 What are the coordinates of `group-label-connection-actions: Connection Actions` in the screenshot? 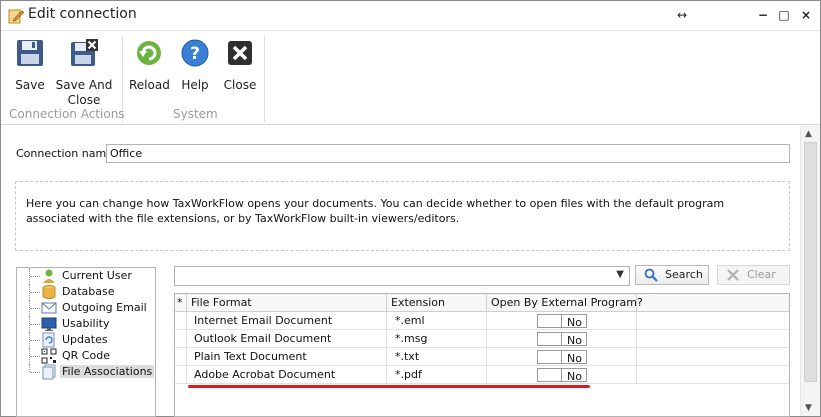 It's located at (67, 114).